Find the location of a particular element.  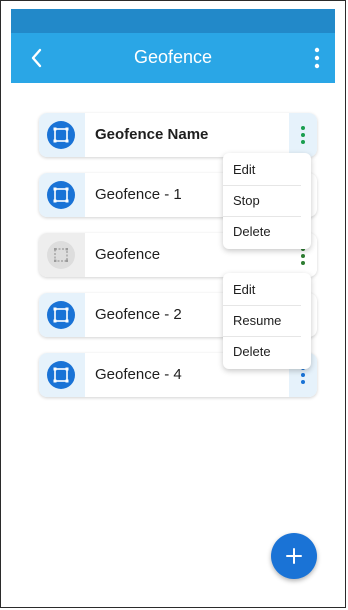

plus-icon is located at coordinates (294, 556).